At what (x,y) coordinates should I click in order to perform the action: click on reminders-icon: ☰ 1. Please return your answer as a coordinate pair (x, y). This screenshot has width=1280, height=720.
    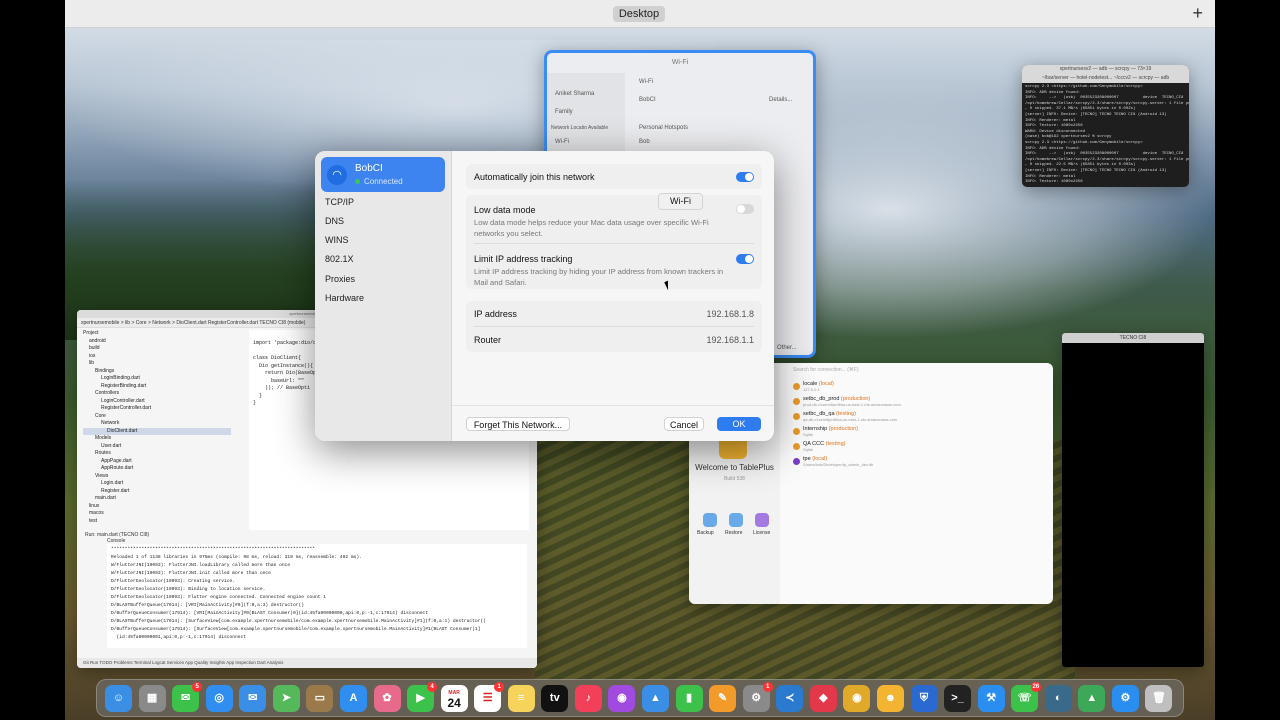
    Looking at the image, I should click on (489, 697).